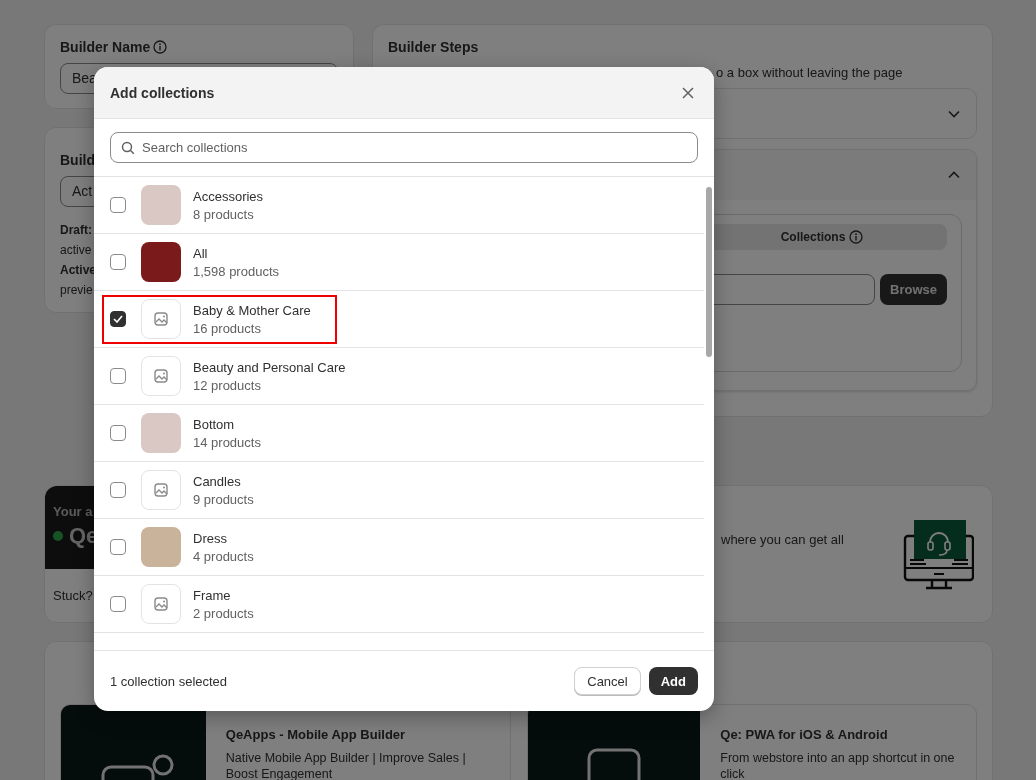  Describe the element at coordinates (76, 230) in the screenshot. I see `status-note: Draft:` at that location.